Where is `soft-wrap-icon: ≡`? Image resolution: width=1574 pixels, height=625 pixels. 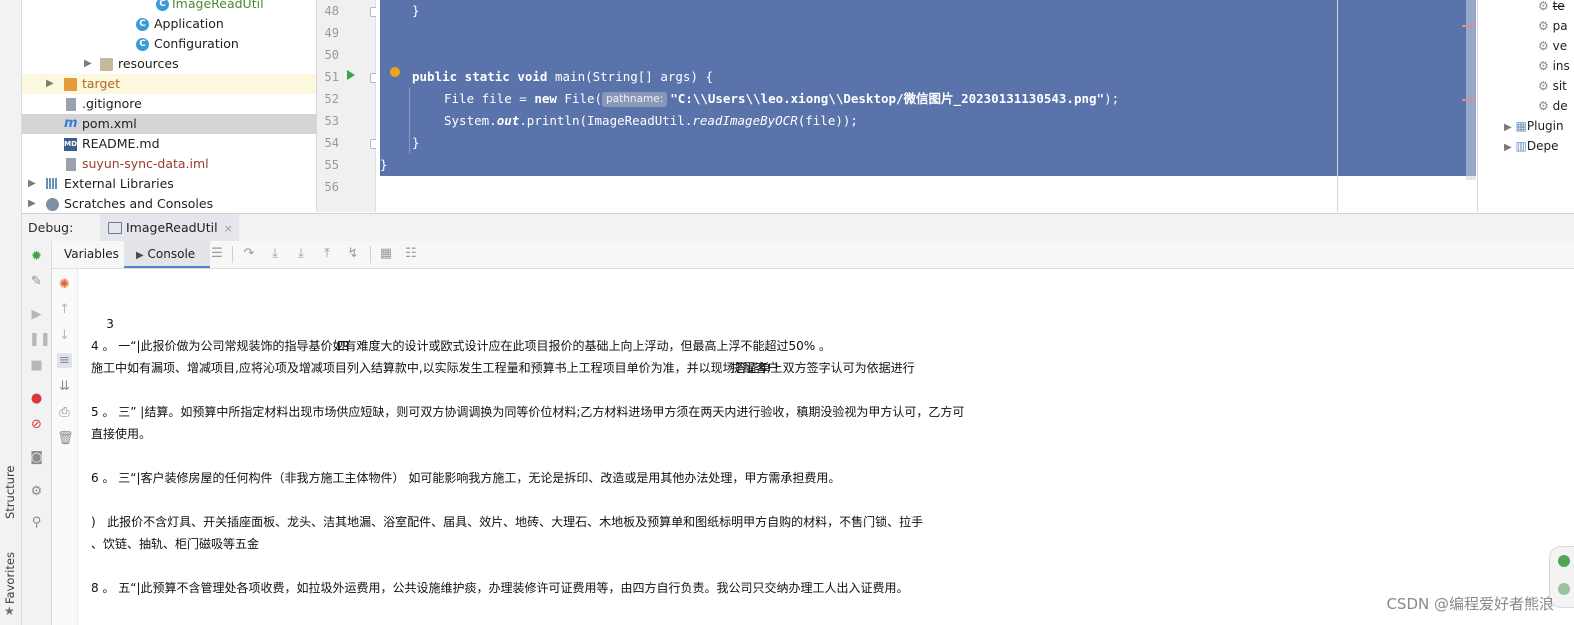
soft-wrap-icon: ≡ is located at coordinates (64, 360).